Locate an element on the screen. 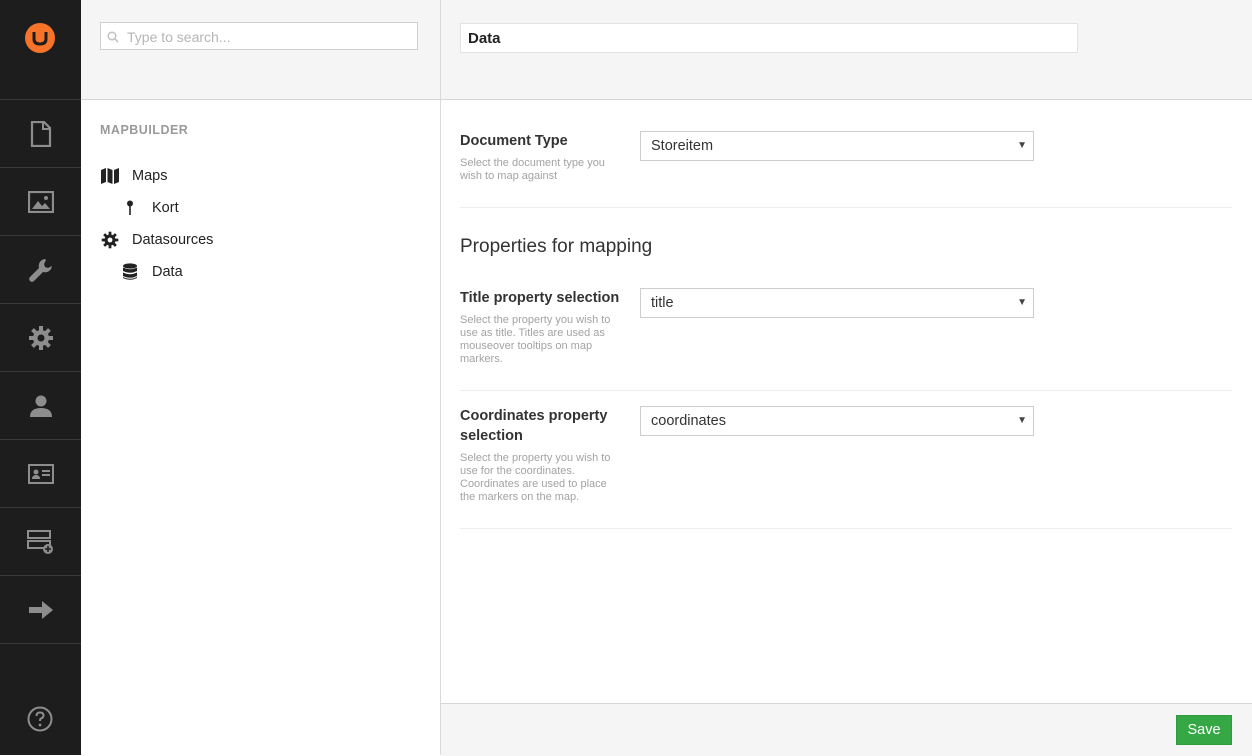  users-icon is located at coordinates (40, 405).